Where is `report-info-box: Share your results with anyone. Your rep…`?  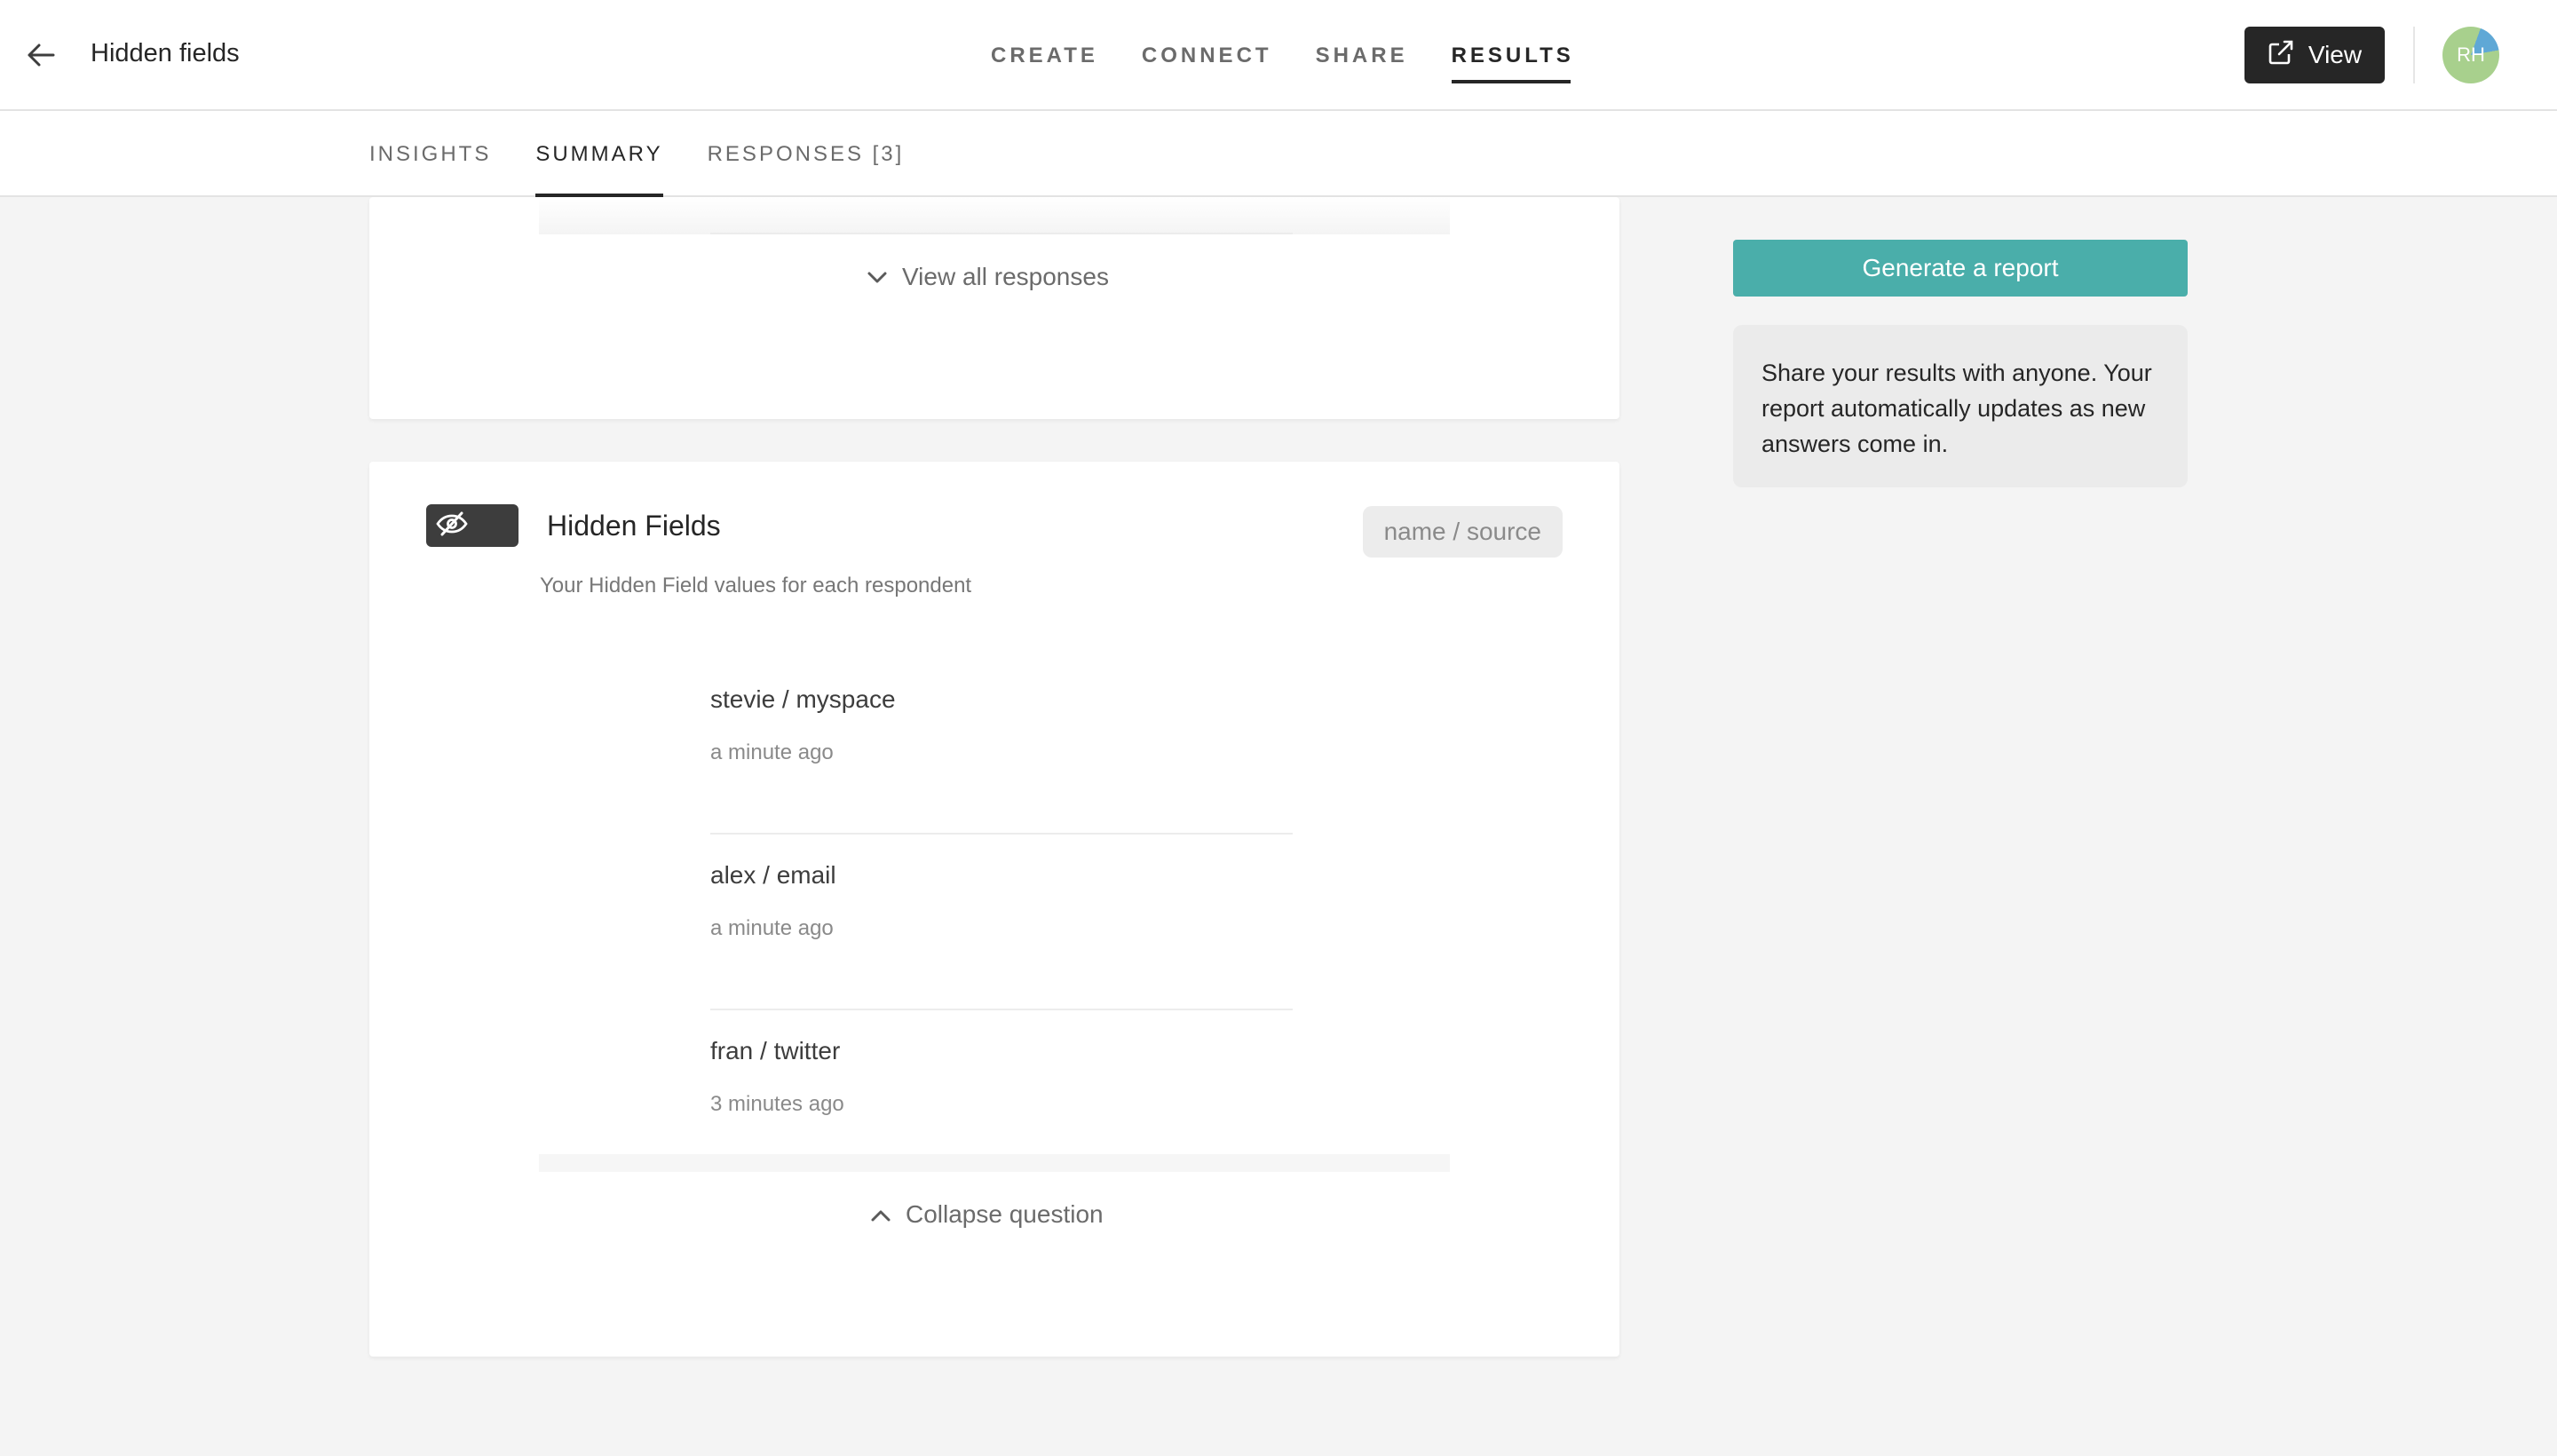
report-info-box: Share your results with anyone. Your rep… is located at coordinates (1960, 406).